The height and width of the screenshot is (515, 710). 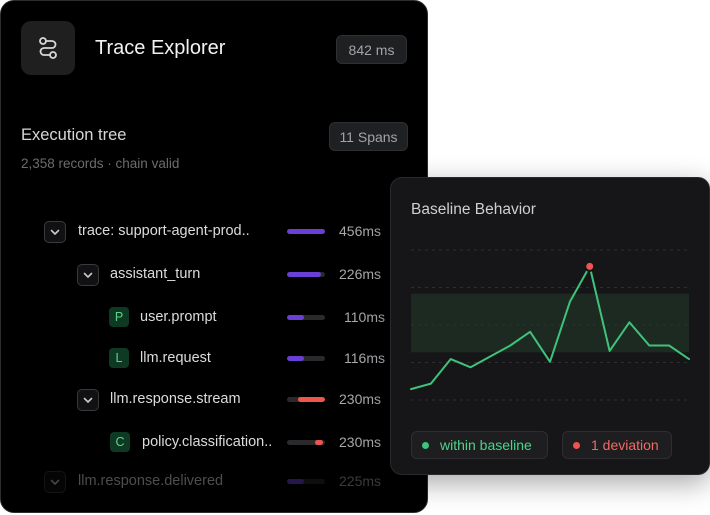 I want to click on legend-red-dot-icon, so click(x=576, y=445).